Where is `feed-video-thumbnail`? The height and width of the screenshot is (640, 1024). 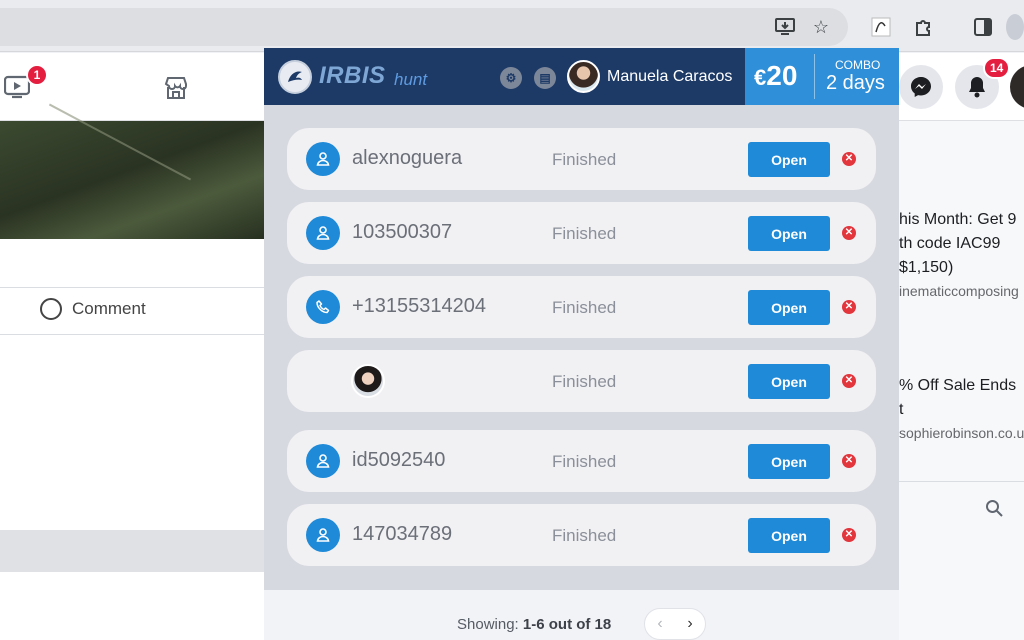
feed-video-thumbnail is located at coordinates (132, 171).